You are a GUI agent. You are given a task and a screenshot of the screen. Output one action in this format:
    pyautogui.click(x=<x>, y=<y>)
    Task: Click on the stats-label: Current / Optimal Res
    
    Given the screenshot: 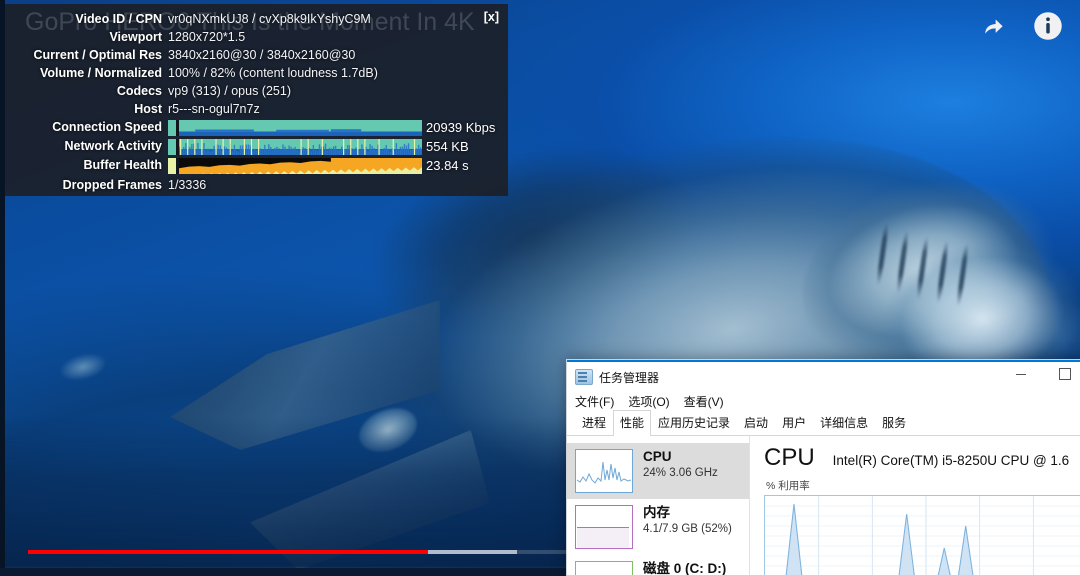 What is the action you would take?
    pyautogui.click(x=98, y=54)
    